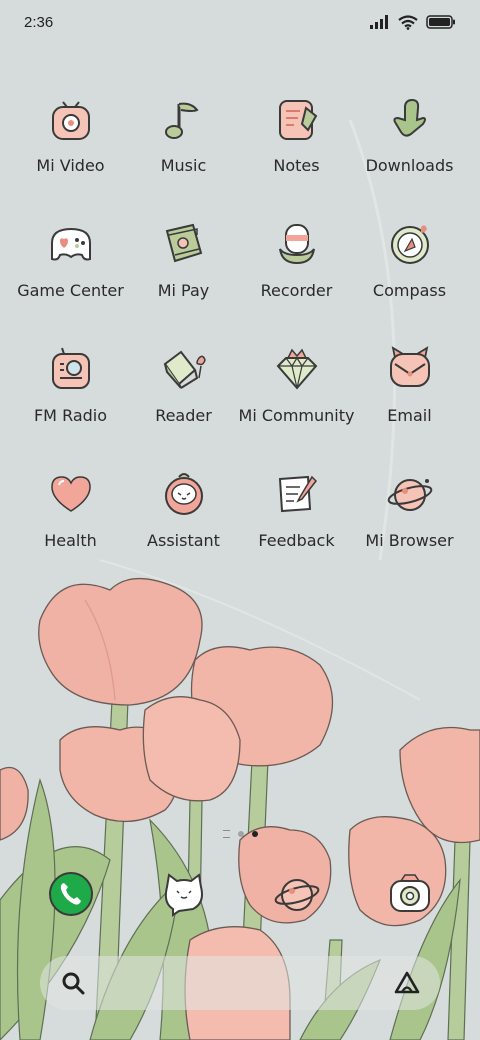 The height and width of the screenshot is (1040, 480). I want to click on wifi-icon, so click(408, 22).